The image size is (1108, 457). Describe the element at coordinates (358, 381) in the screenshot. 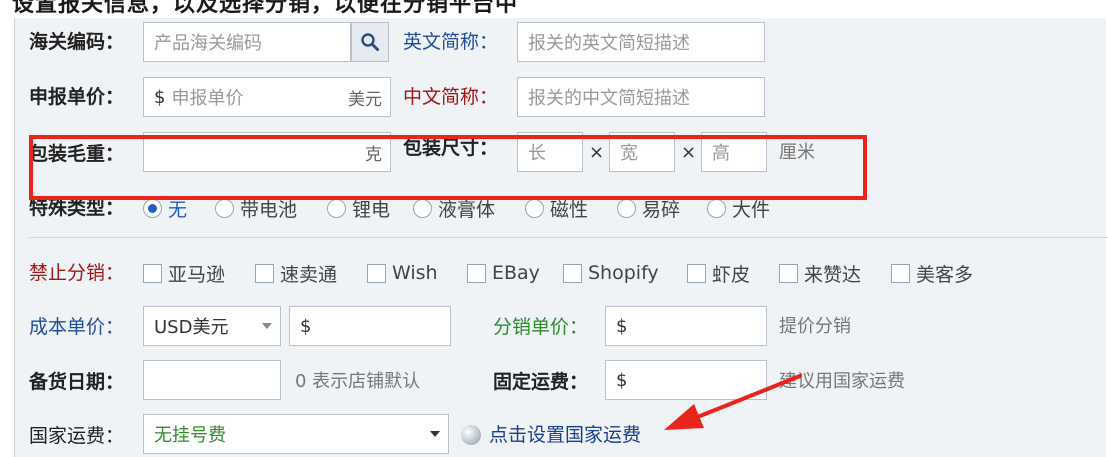

I see `stock-days-hint: 0 表示店铺默认` at that location.